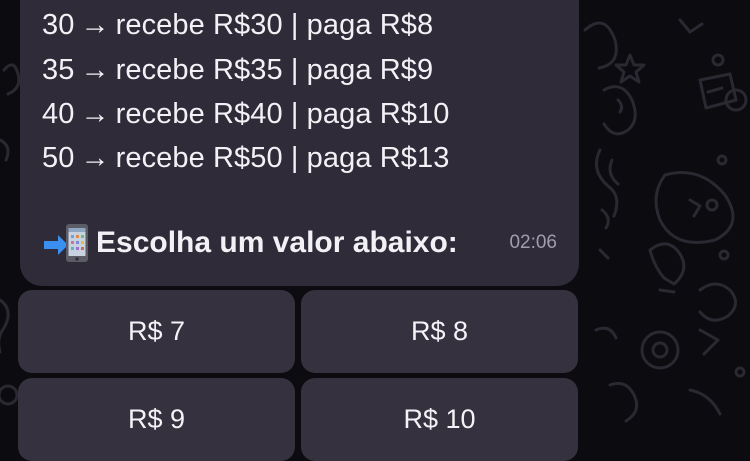  Describe the element at coordinates (439, 331) in the screenshot. I see `value-button-8: R$ 8` at that location.